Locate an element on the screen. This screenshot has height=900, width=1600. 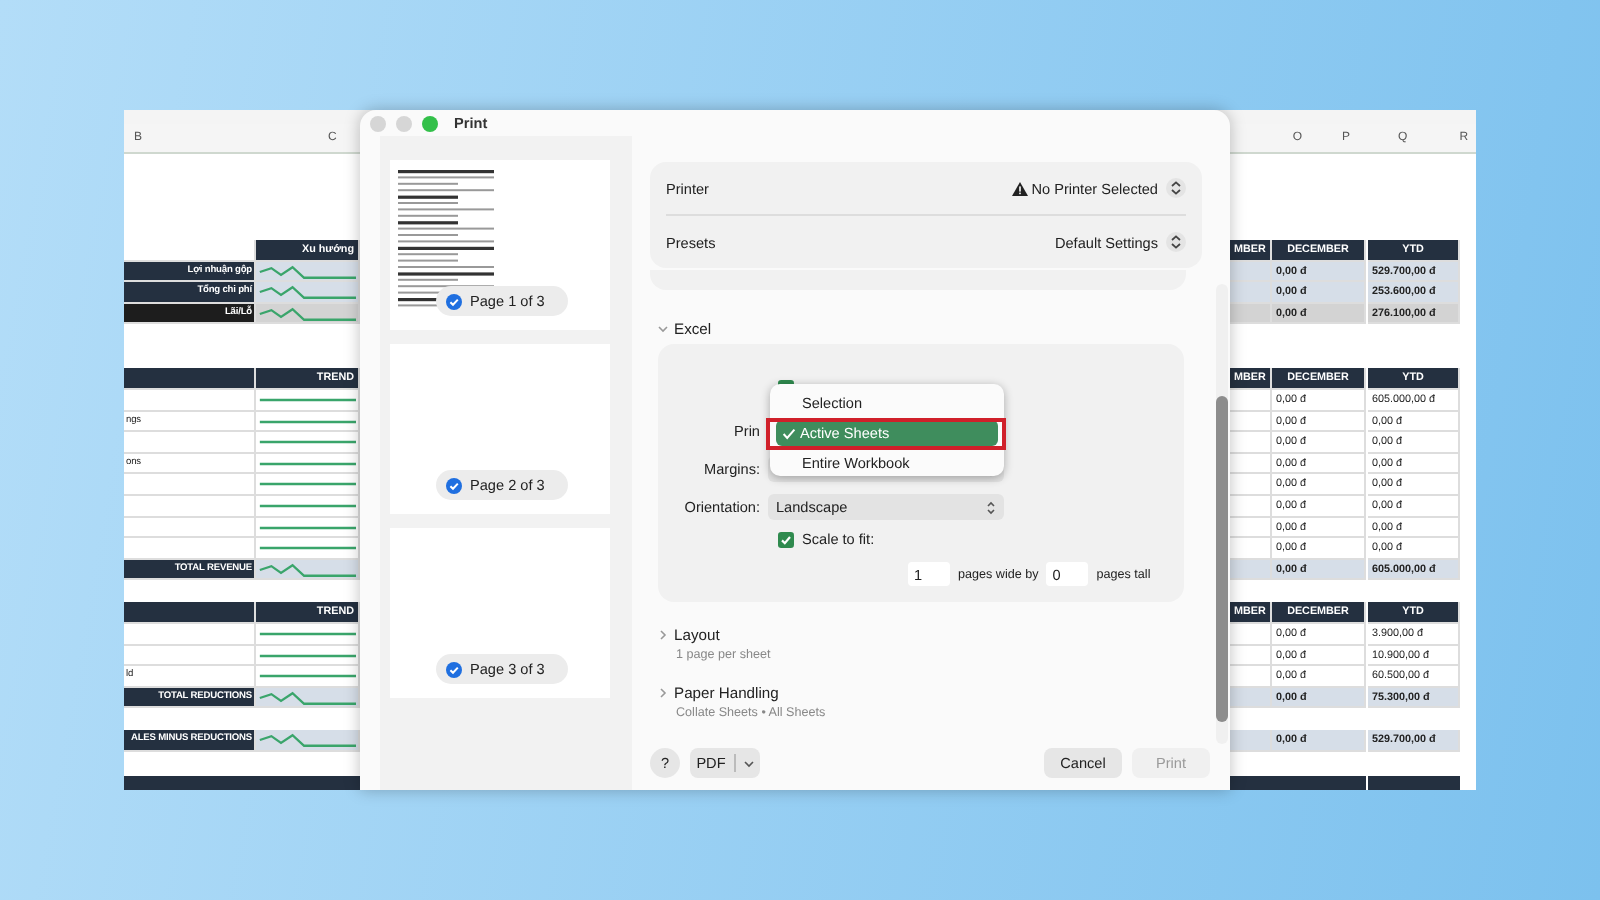
checkbox is located at coordinates (786, 539).